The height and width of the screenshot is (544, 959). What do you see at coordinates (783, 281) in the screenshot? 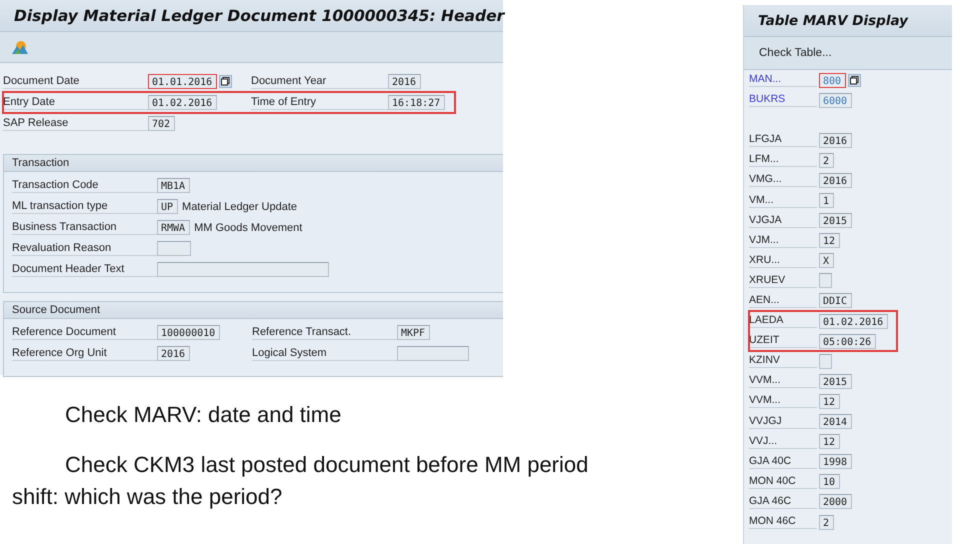
I see `field-label: XRUEV` at bounding box center [783, 281].